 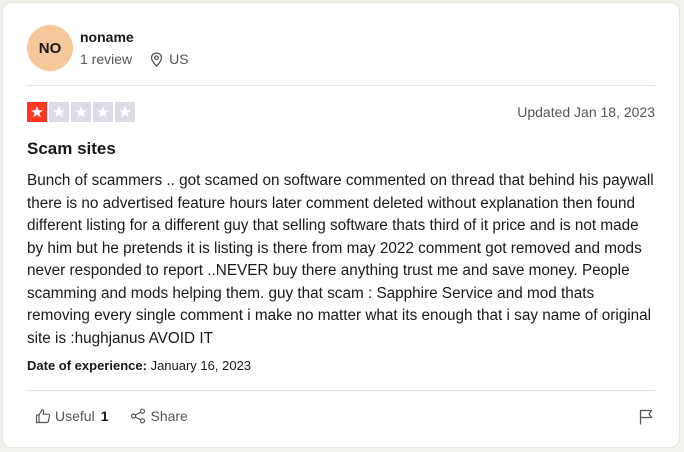 I want to click on experience-date: January 16, 2023, so click(x=201, y=365).